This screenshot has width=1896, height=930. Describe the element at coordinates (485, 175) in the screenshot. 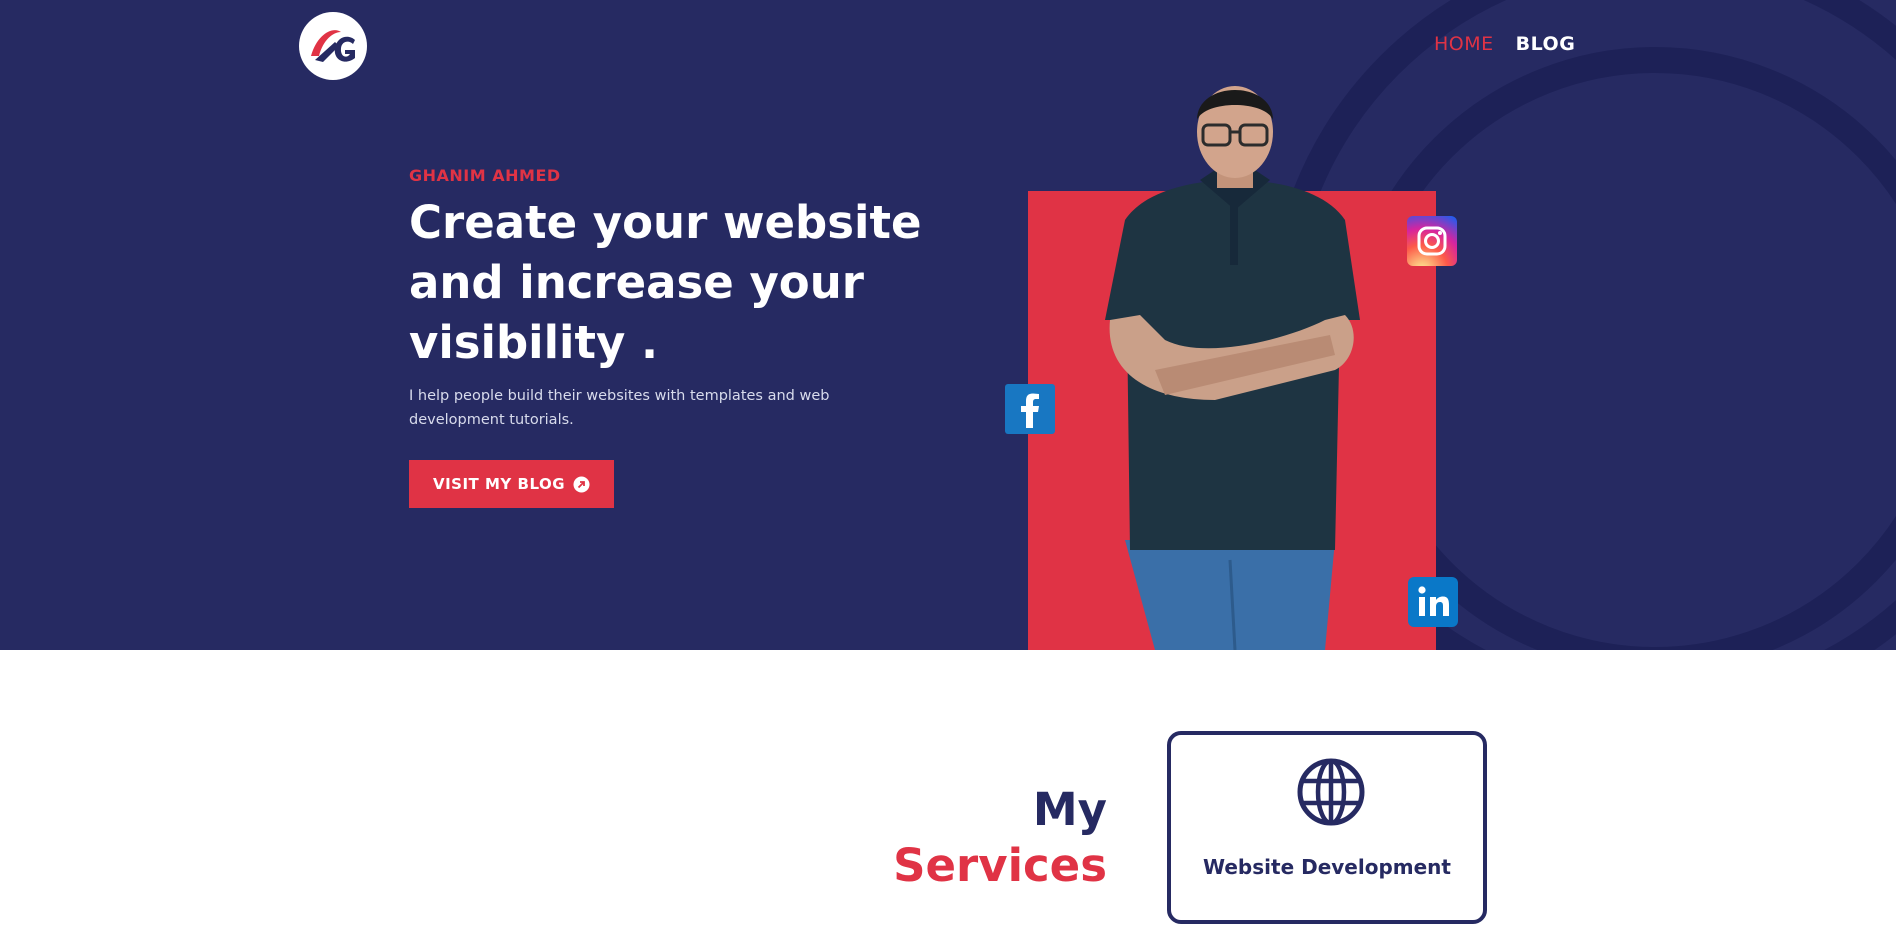

I see `author-name: GHANIM AHMED` at that location.